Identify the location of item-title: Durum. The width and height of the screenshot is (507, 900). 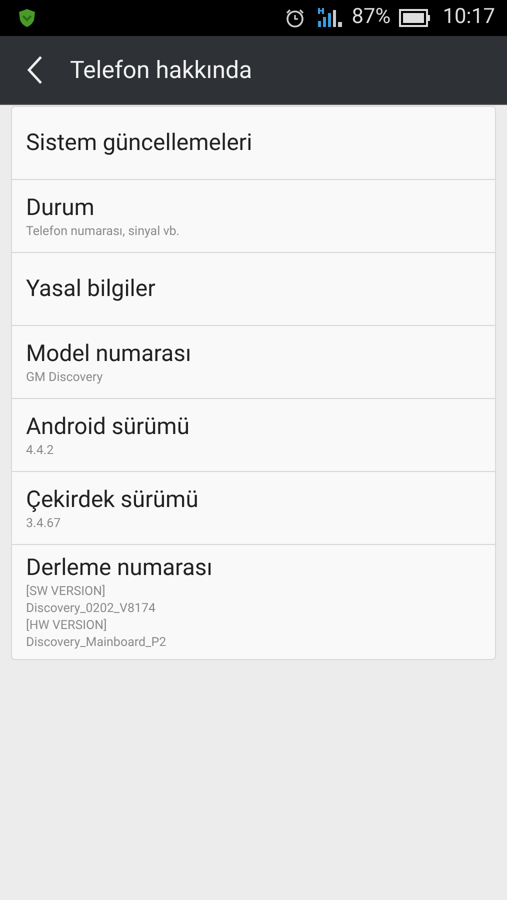
(61, 207).